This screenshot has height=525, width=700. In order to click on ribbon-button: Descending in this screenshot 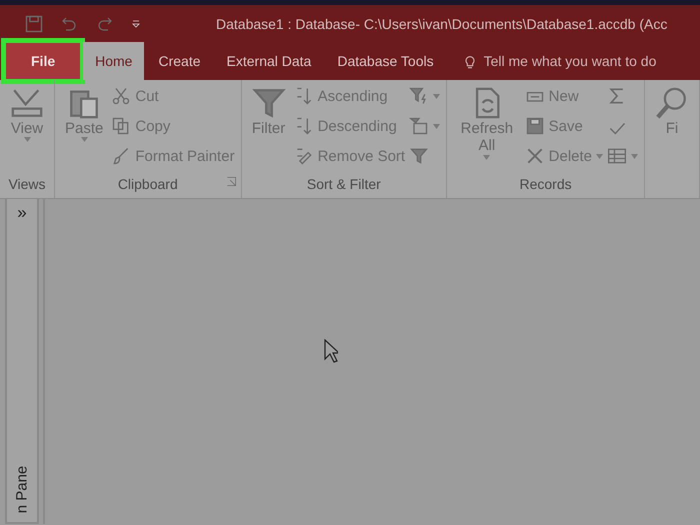, I will do `click(350, 126)`.